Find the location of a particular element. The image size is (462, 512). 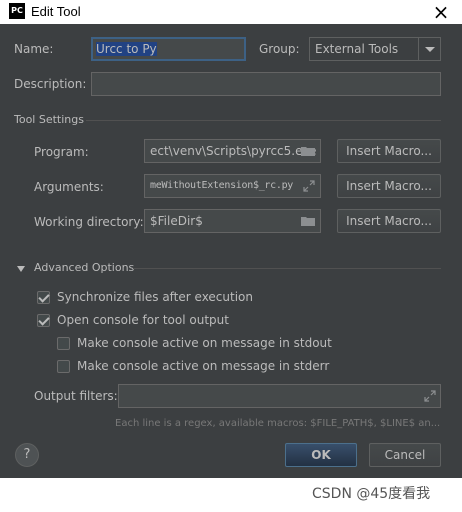

group-combobox: External Tools is located at coordinates (375, 49).